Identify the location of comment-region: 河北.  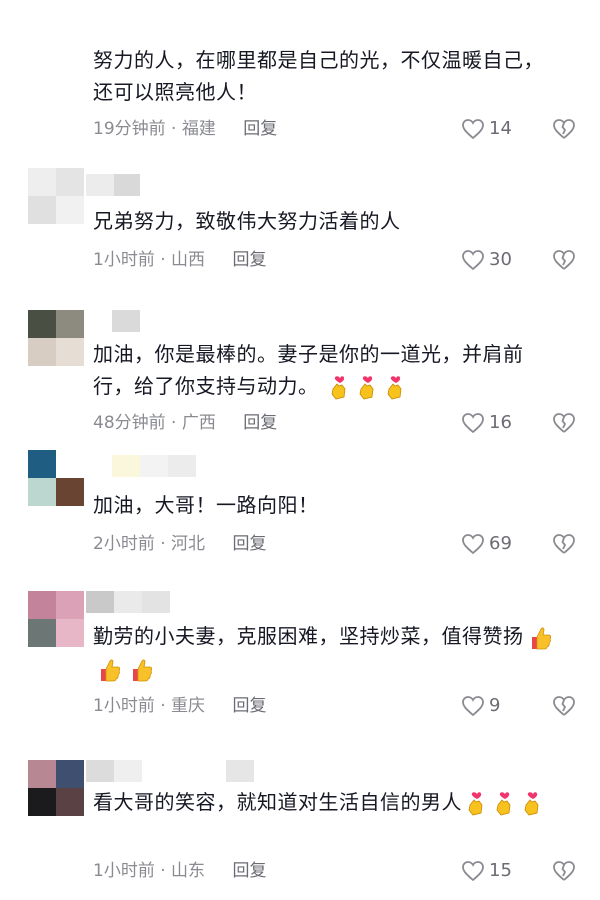
(188, 544).